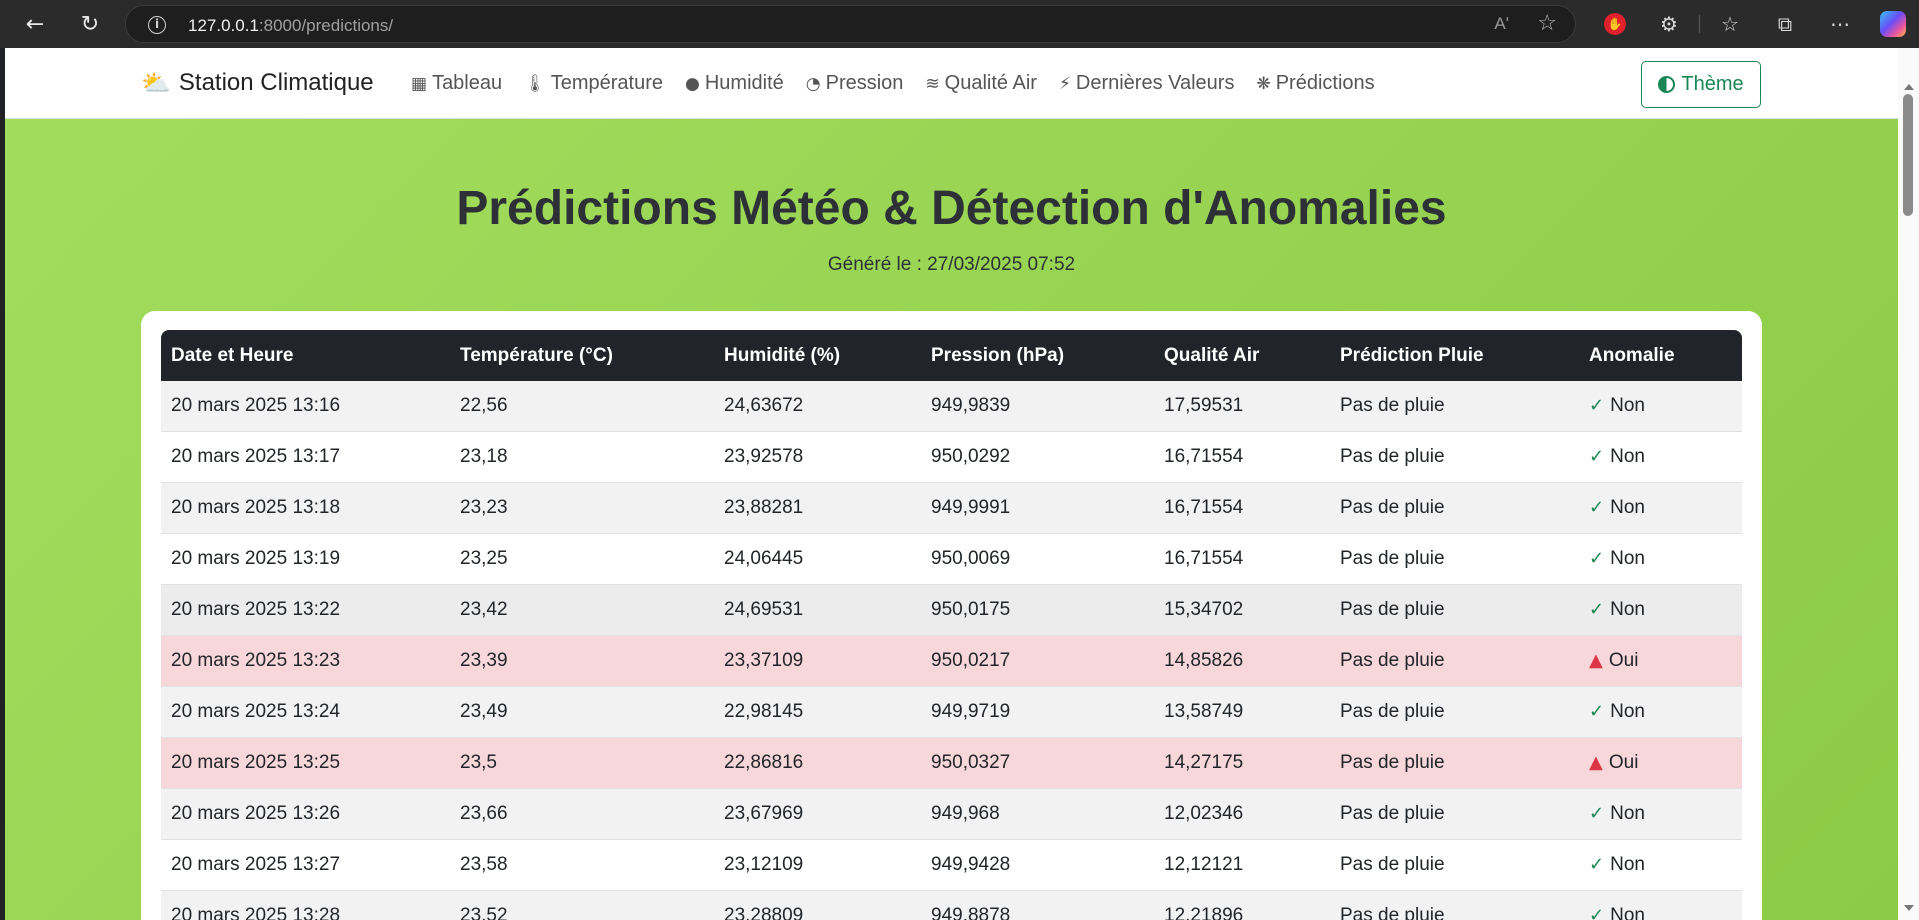 Image resolution: width=1919 pixels, height=920 pixels. I want to click on theme-toggle-button: Thème, so click(1701, 84).